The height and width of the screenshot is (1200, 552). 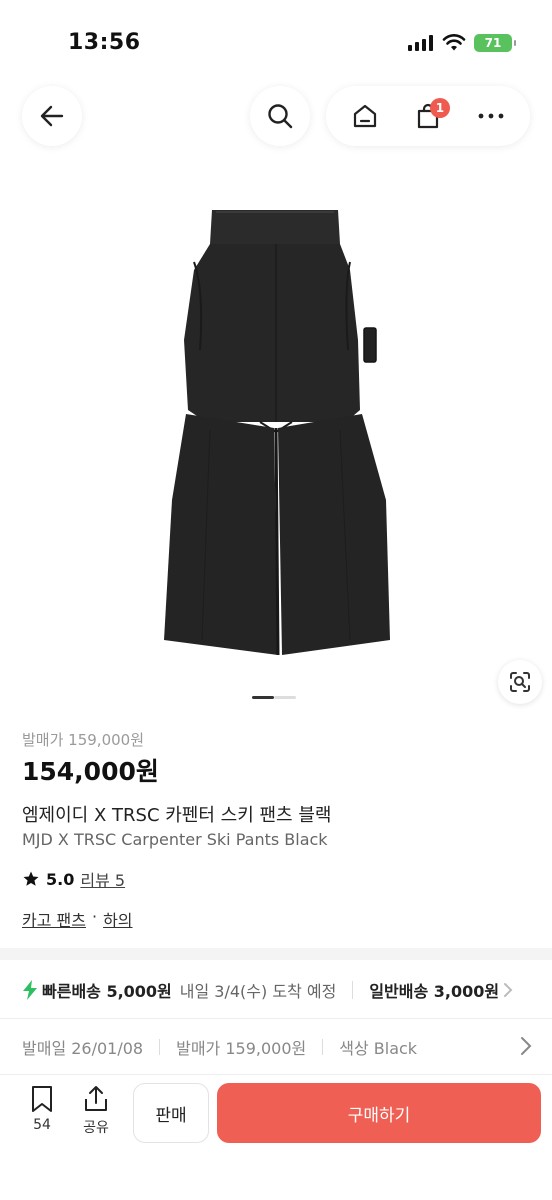 I want to click on product-title-en: MJD X TRSC Carpenter Ski Pants Black, so click(x=175, y=839).